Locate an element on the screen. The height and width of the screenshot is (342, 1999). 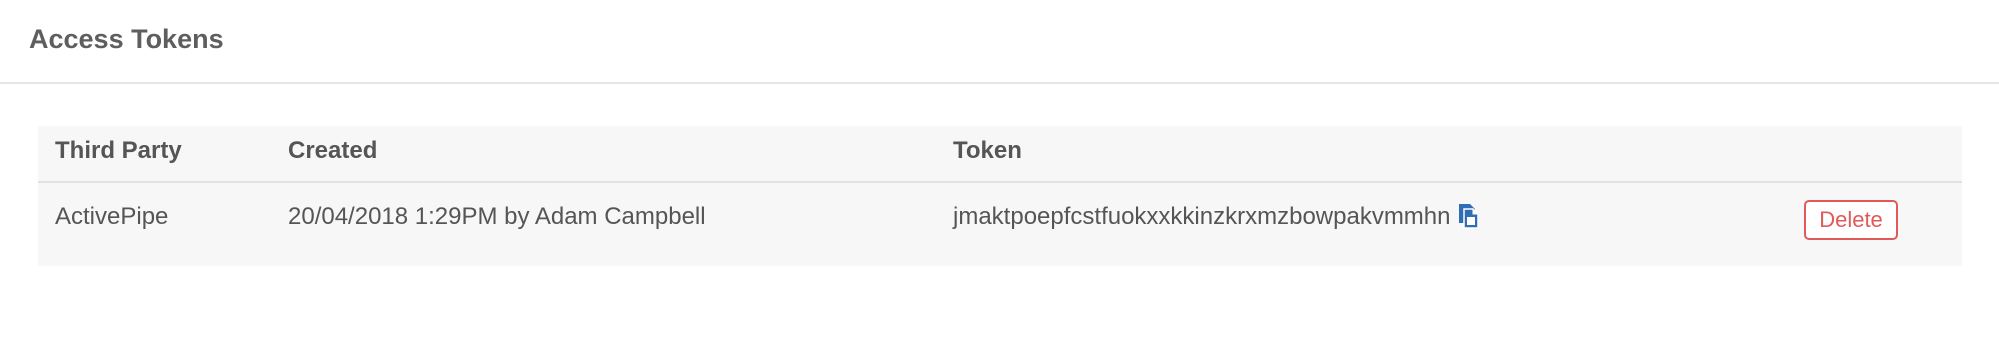
token-value: jmaktpoepfcstfuokxxkkinzkrxmzbowpakvmmhn is located at coordinates (1202, 216).